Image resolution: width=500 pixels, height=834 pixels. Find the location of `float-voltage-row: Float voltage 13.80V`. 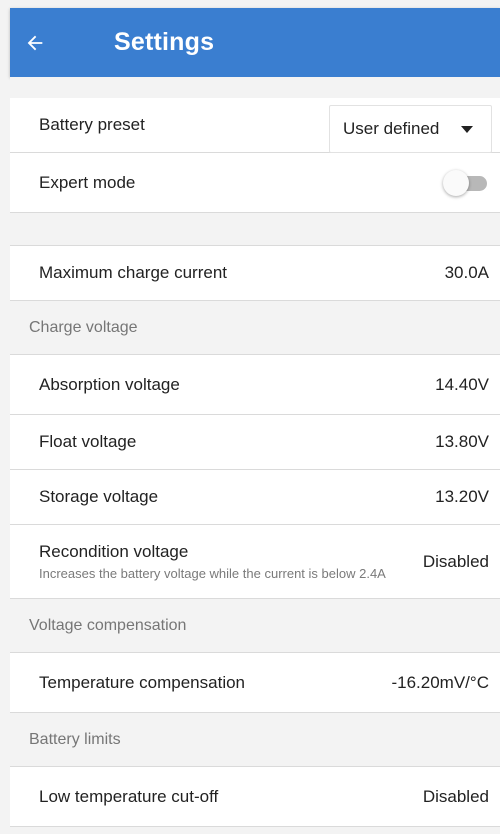

float-voltage-row: Float voltage 13.80V is located at coordinates (255, 442).